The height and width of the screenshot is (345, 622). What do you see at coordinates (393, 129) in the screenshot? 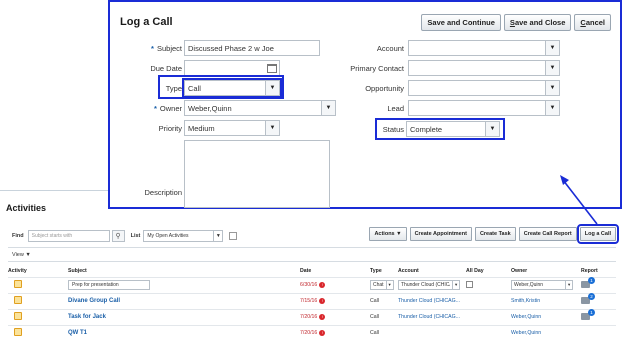
I see `status-label: Status` at bounding box center [393, 129].